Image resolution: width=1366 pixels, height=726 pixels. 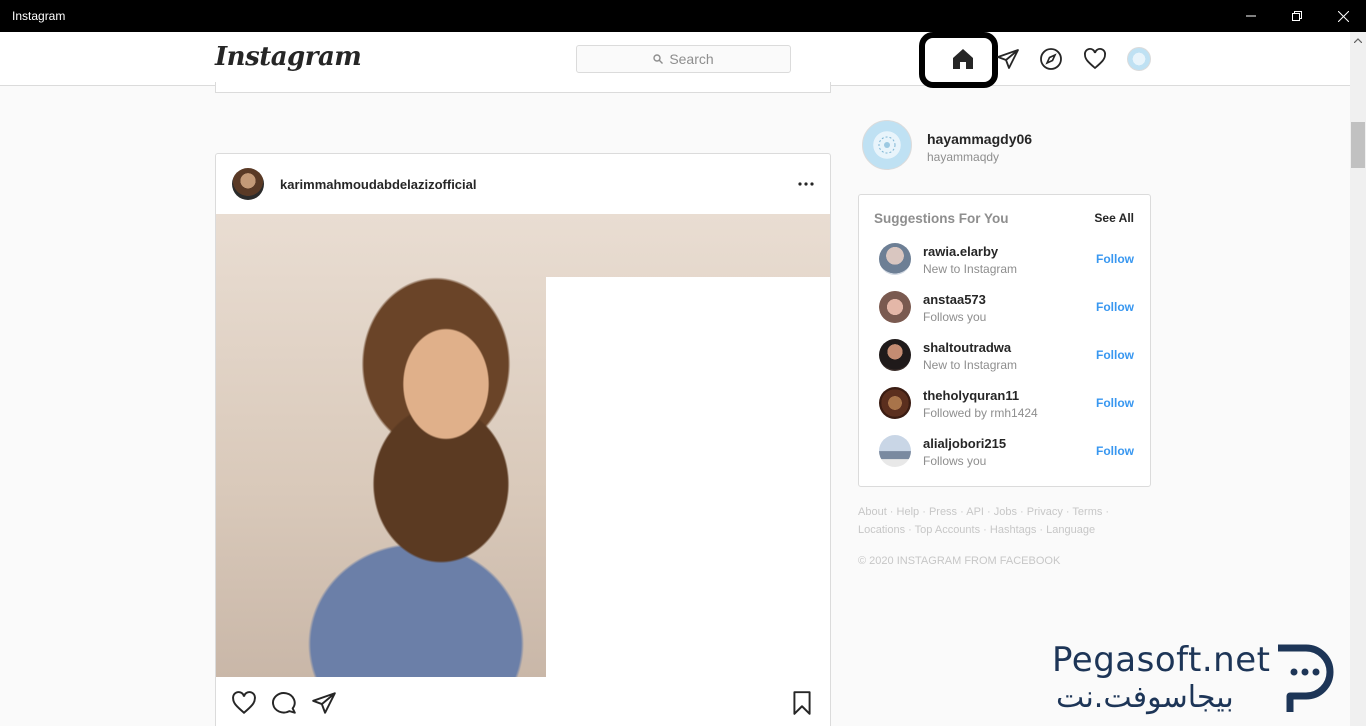 I want to click on image-unloaded-area, so click(x=688, y=477).